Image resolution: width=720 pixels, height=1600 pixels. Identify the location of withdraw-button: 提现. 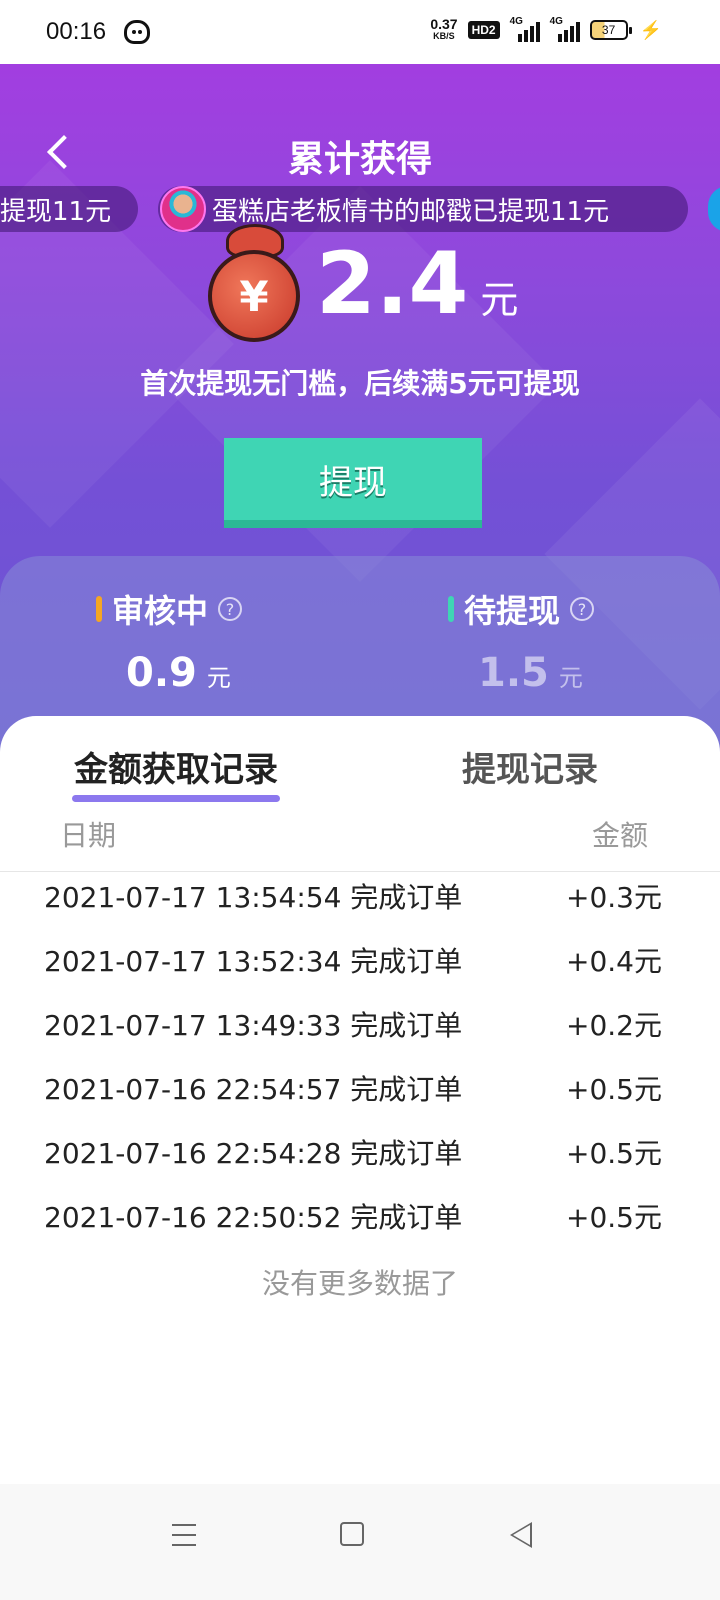
(353, 483).